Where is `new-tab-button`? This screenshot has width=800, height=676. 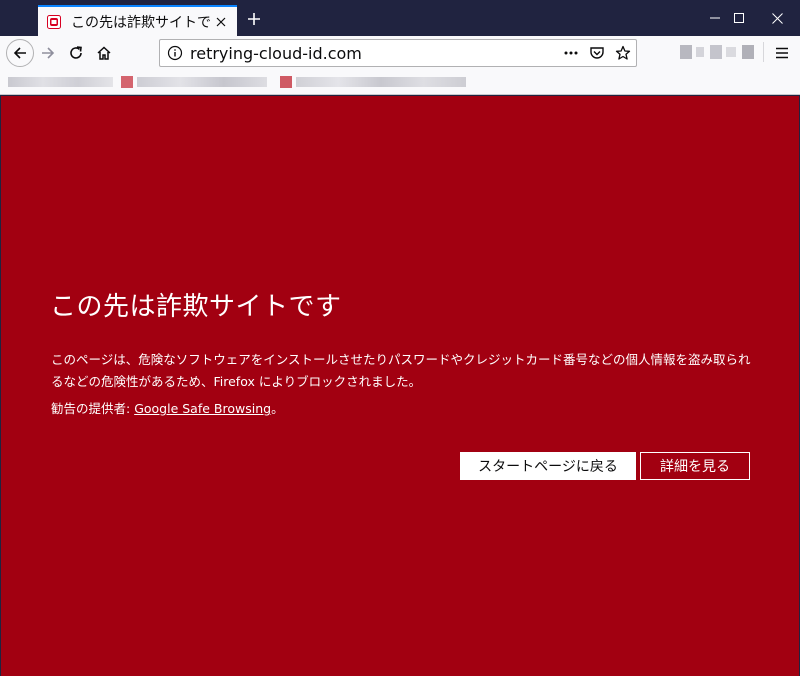 new-tab-button is located at coordinates (254, 19).